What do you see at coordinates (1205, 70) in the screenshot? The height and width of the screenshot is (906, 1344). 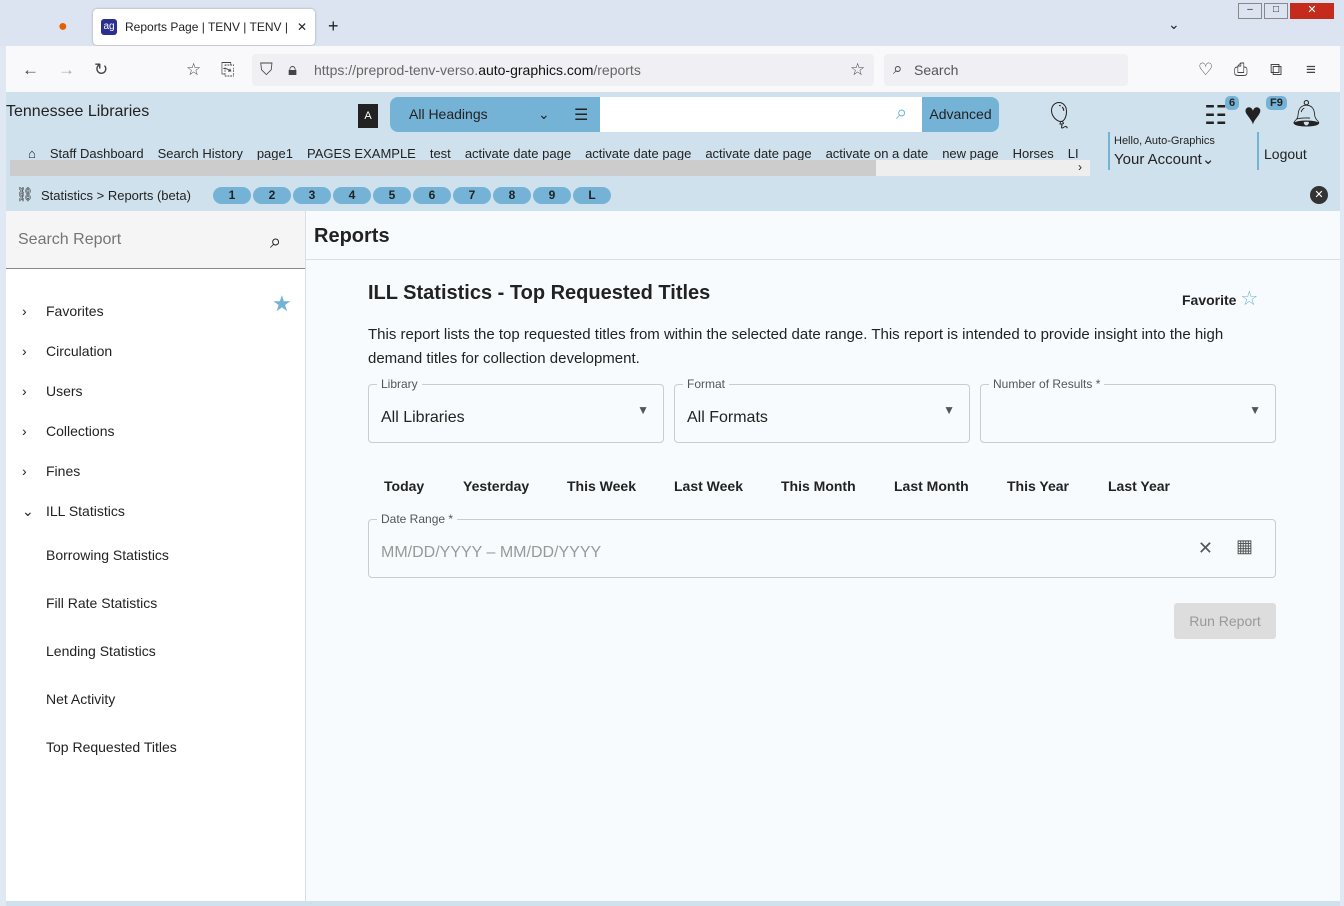 I see `pocket-icon: ♡` at bounding box center [1205, 70].